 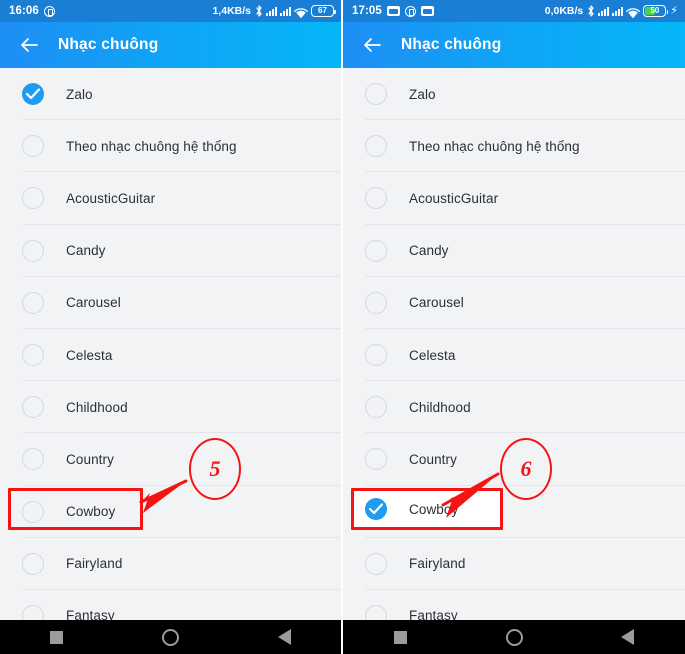 I want to click on charging-bolt-icon: ⚡, so click(x=674, y=10).